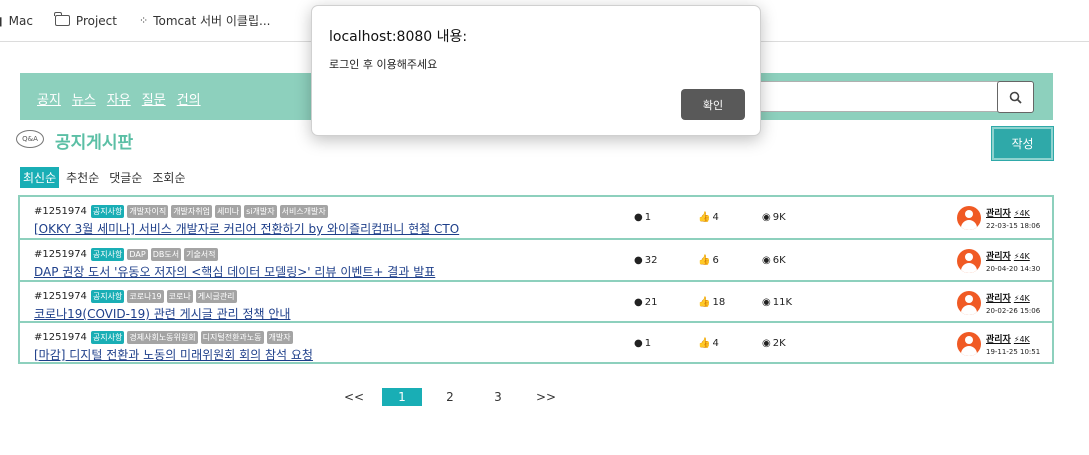  I want to click on post-tag: DB도서, so click(166, 254).